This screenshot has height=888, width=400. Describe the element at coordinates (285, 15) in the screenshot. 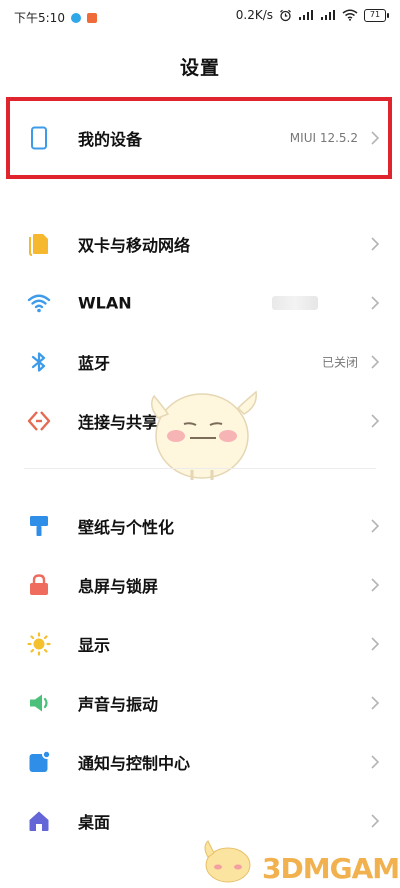

I see `alarm-icon` at that location.